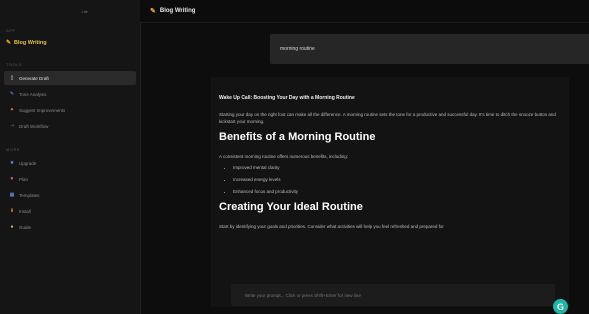 The height and width of the screenshot is (314, 589). What do you see at coordinates (12, 227) in the screenshot?
I see `info-icon: ●` at bounding box center [12, 227].